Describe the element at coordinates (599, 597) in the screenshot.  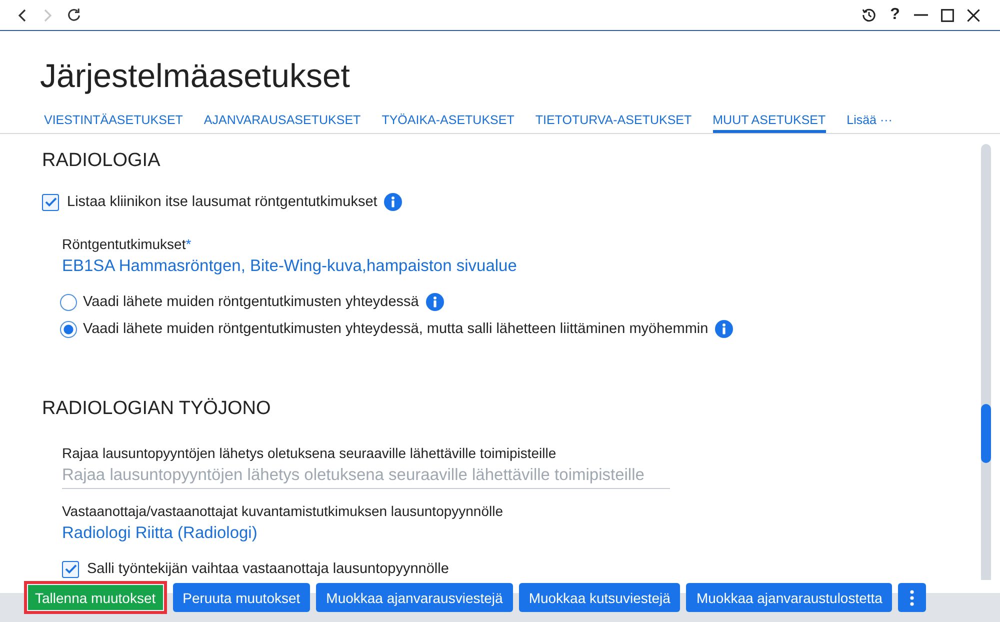
I see `action-button: Muokkaa kutsuviestejä` at that location.